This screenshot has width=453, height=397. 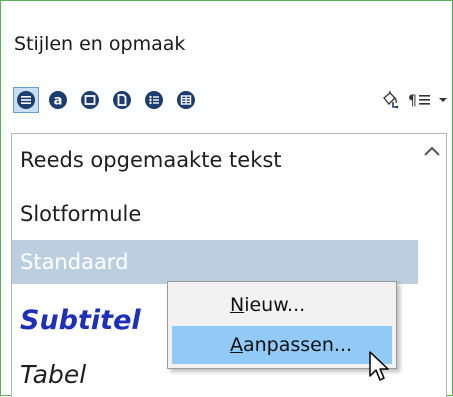 I want to click on character-styles-icon: a, so click(x=58, y=100).